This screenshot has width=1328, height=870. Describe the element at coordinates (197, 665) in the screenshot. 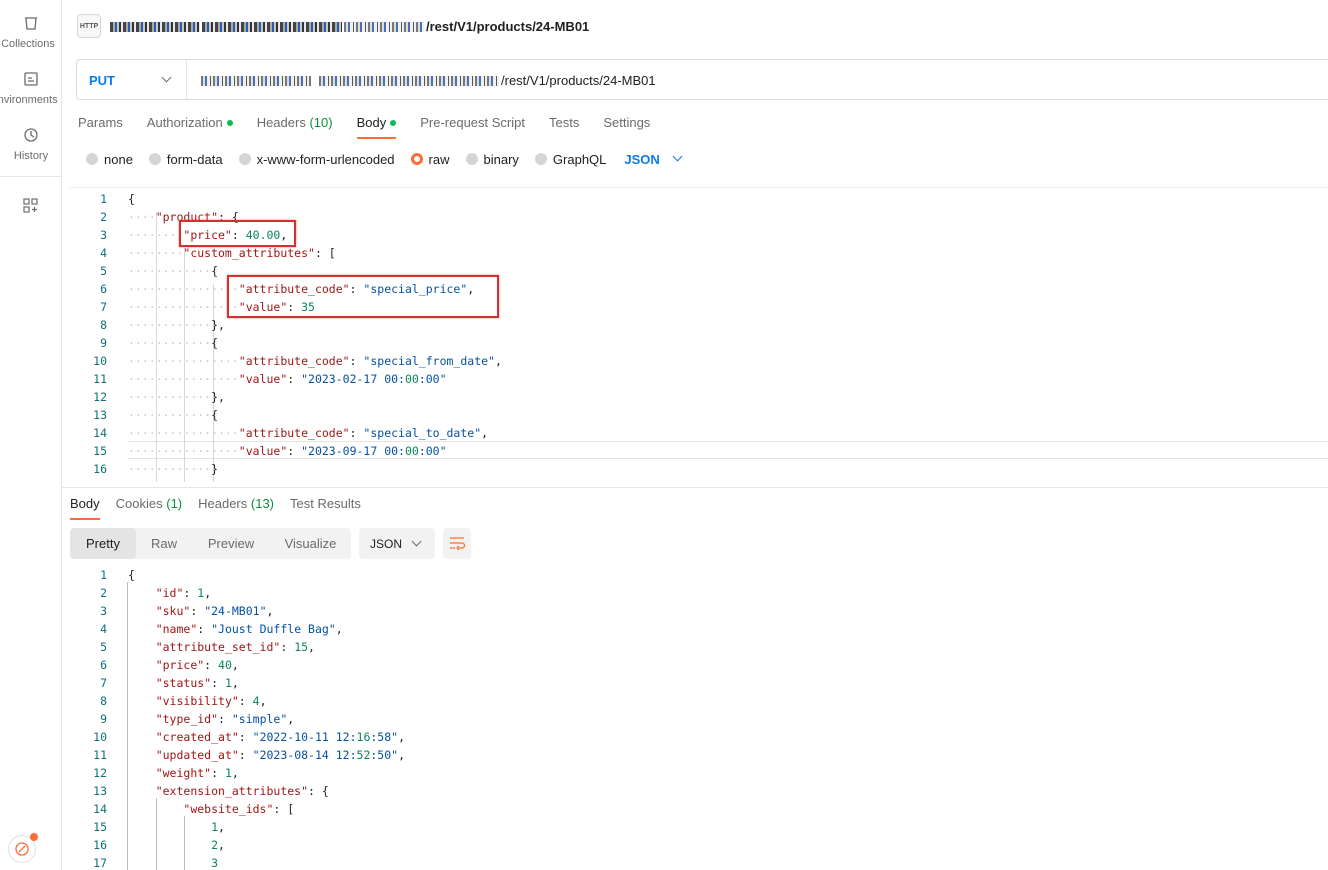

I see `line-text: "price": 40,` at that location.